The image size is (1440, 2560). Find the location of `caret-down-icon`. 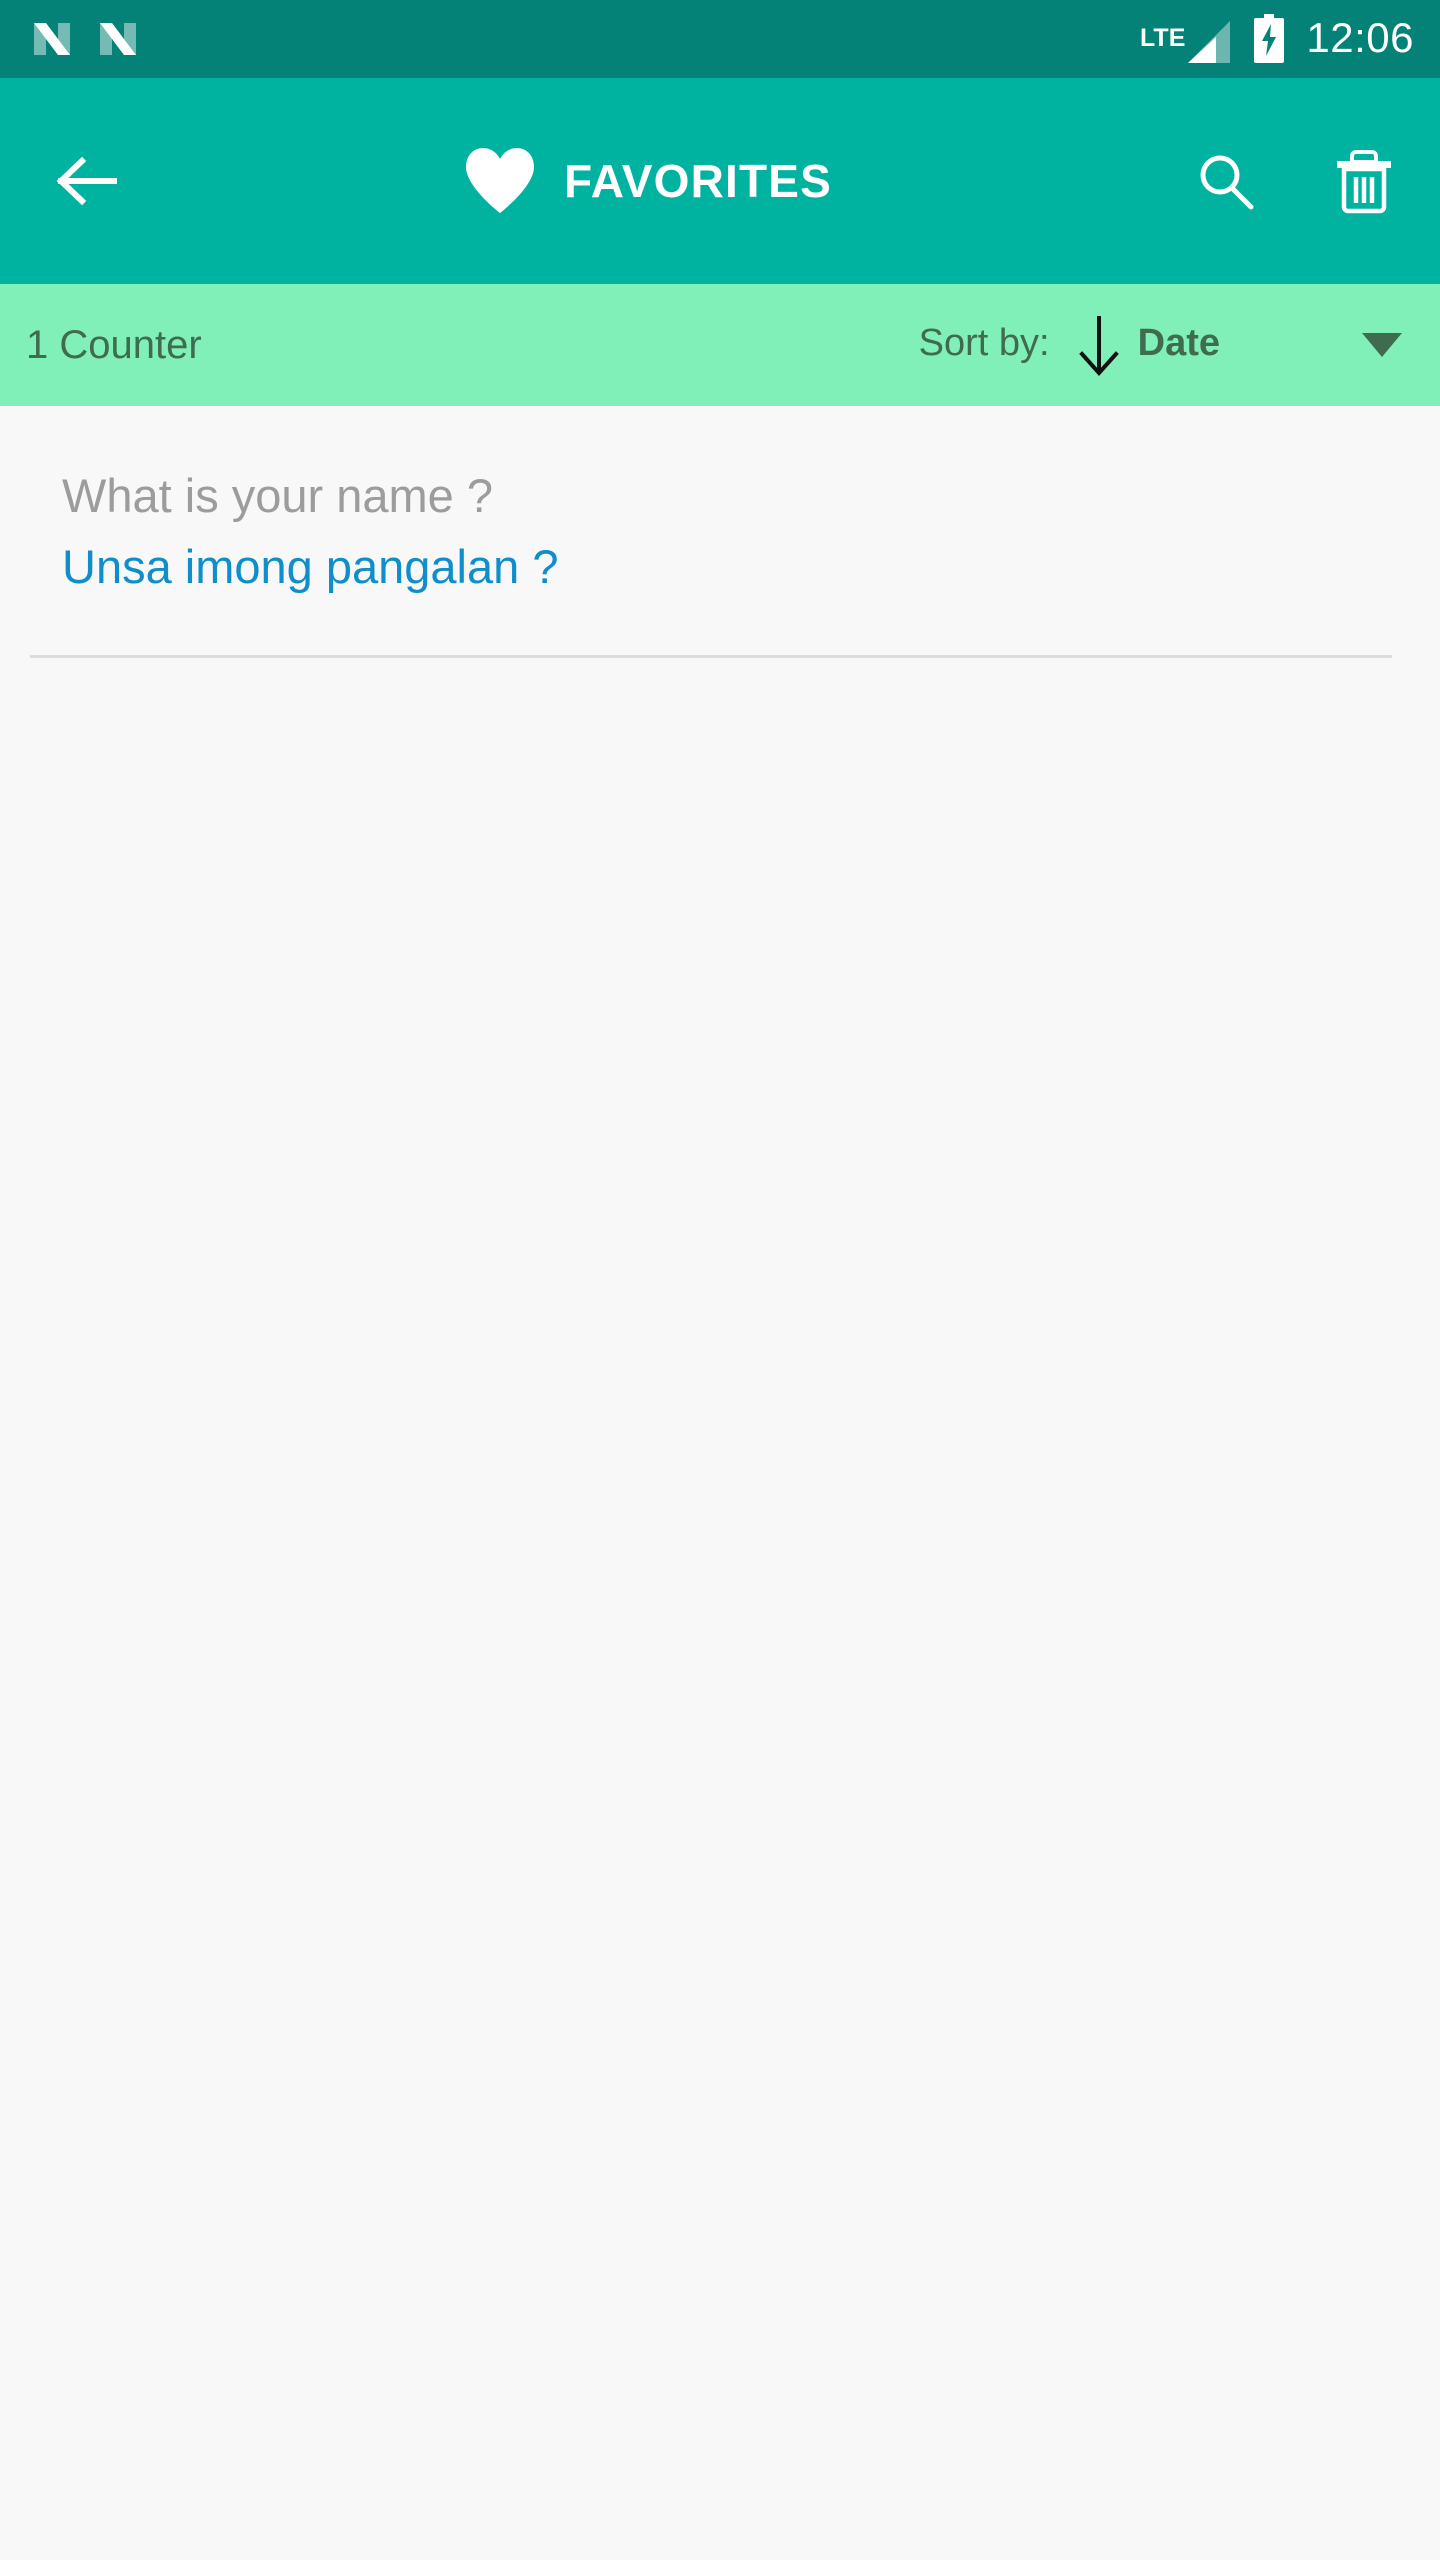

caret-down-icon is located at coordinates (1382, 345).